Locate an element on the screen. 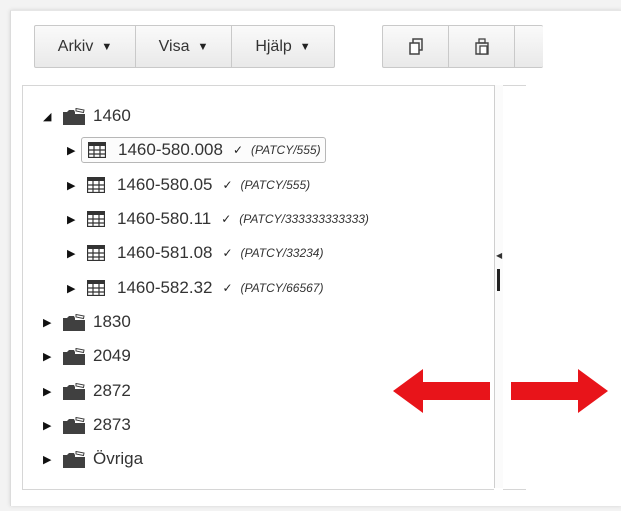 The width and height of the screenshot is (621, 511). tree-node-1460-580-008: ▶ 1460-580.008 ✓ (PATCY/555) is located at coordinates (196, 150).